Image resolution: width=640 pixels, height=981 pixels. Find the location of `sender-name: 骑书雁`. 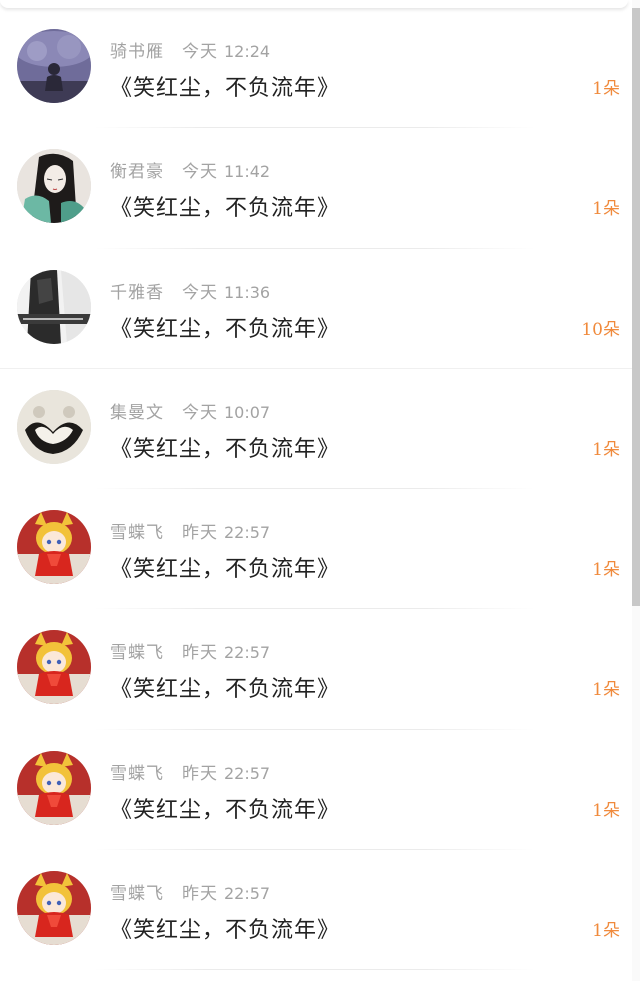

sender-name: 骑书雁 is located at coordinates (137, 52).